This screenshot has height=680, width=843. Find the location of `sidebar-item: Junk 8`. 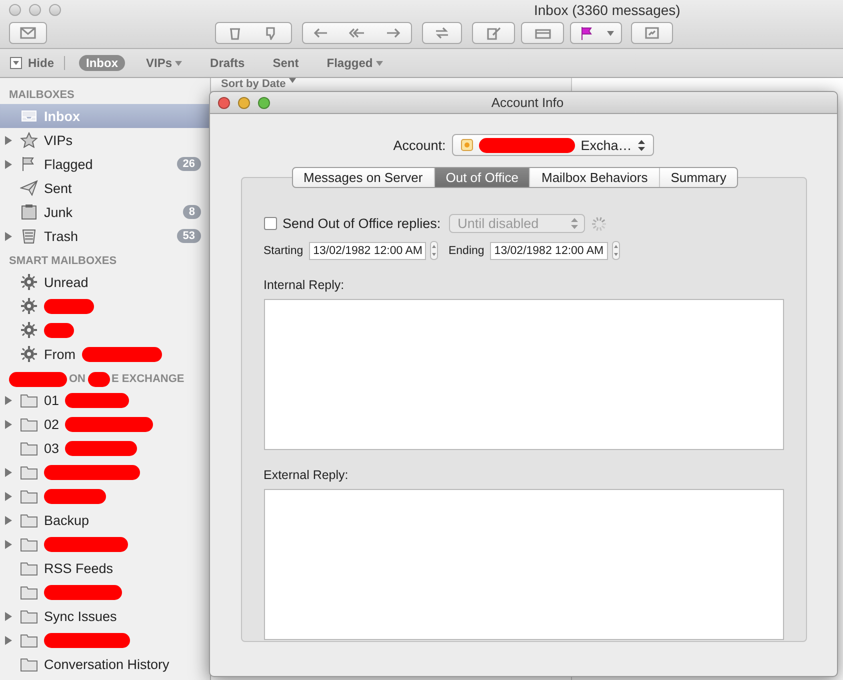

sidebar-item: Junk 8 is located at coordinates (105, 212).